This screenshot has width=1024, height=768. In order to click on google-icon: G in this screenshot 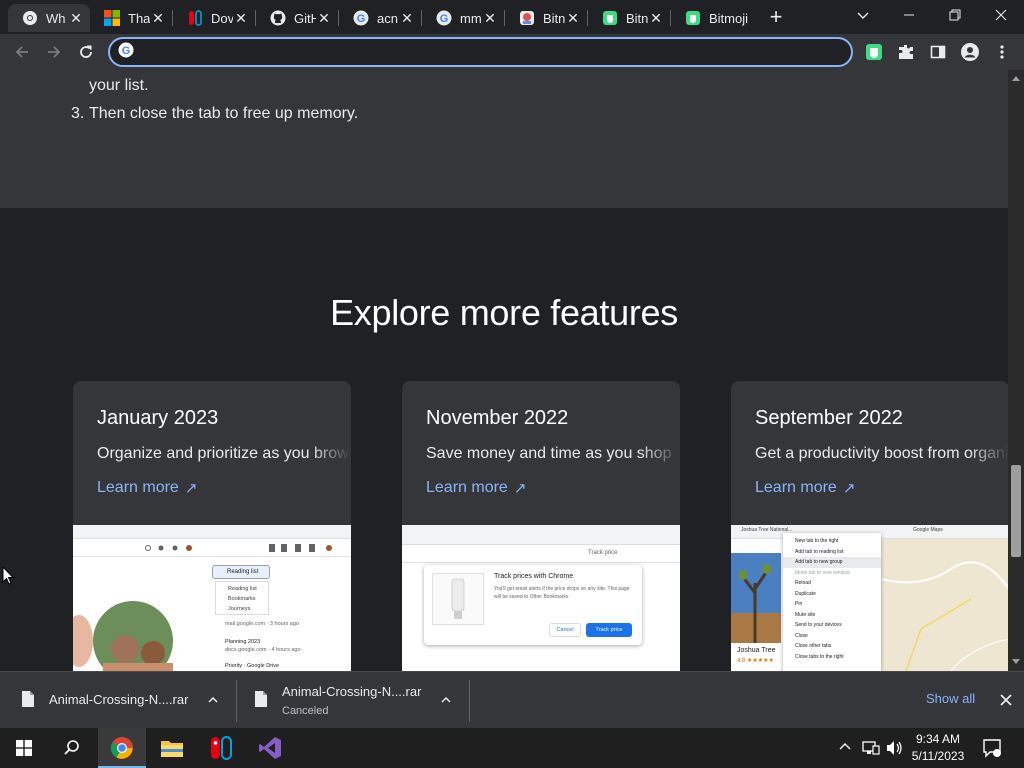, I will do `click(126, 52)`.